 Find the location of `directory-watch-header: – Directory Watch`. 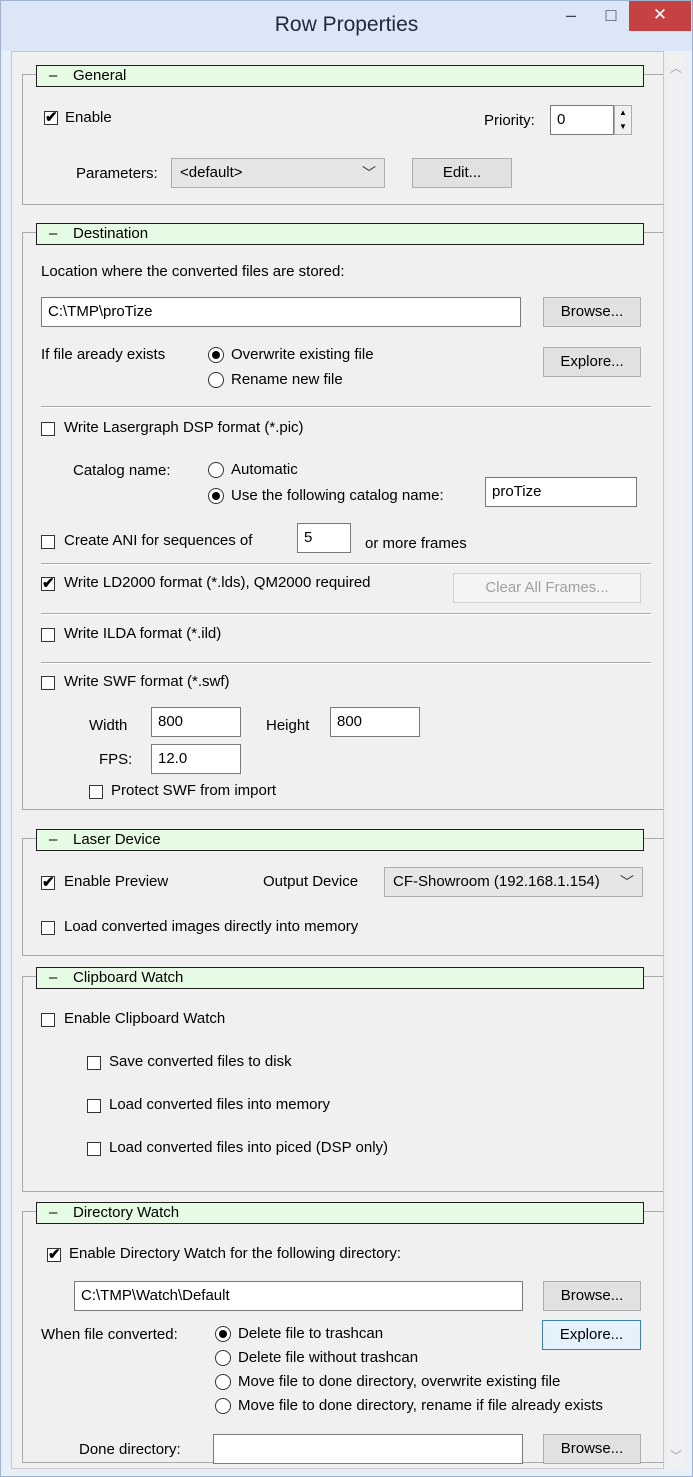

directory-watch-header: – Directory Watch is located at coordinates (340, 1213).